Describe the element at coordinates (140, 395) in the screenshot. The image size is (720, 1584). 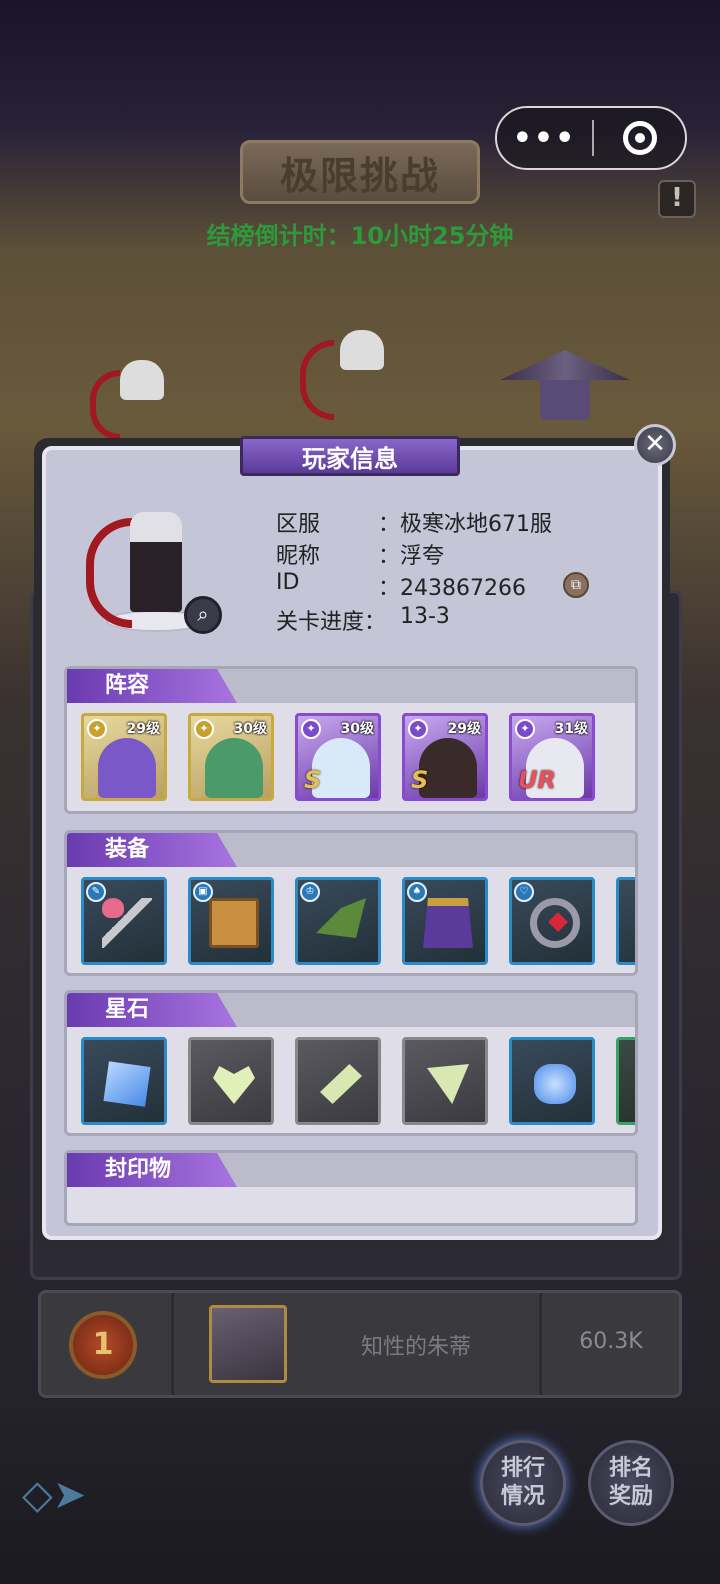
I see `podium-hero-left` at that location.